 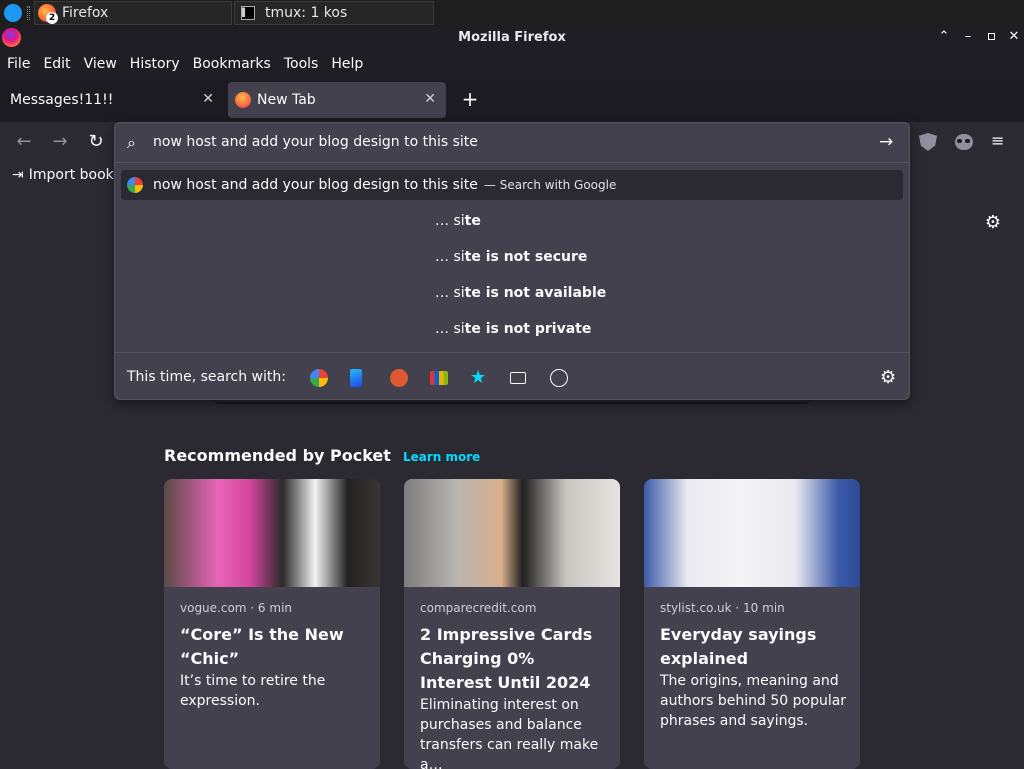 What do you see at coordinates (478, 608) in the screenshot?
I see `story-source: comparecredit.com` at bounding box center [478, 608].